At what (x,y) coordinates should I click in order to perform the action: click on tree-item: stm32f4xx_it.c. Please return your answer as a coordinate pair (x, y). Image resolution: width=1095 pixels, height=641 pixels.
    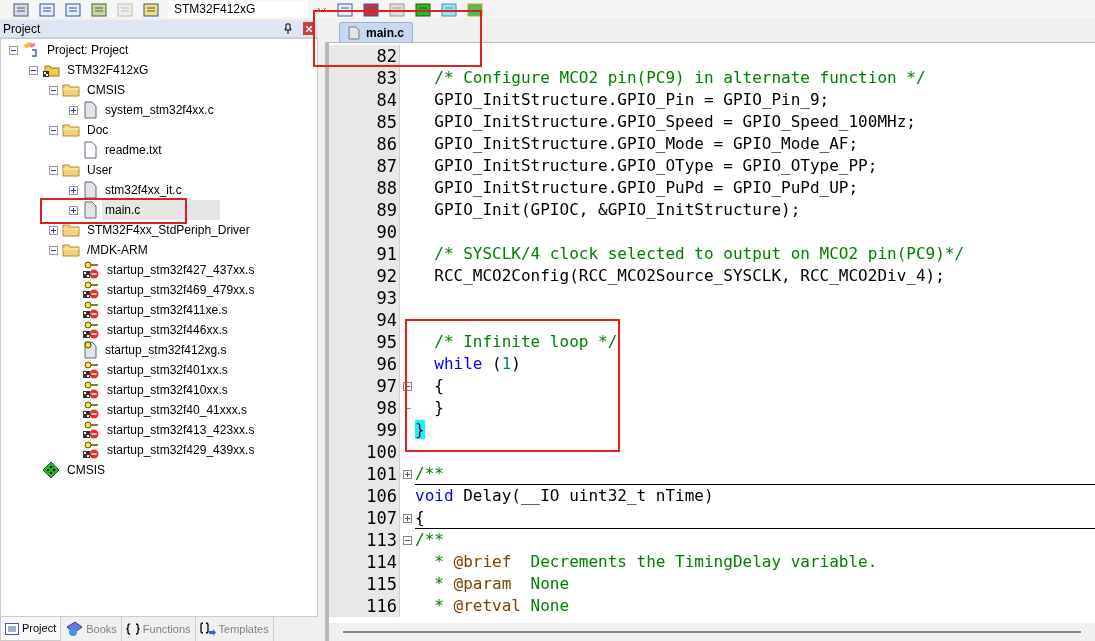
    Looking at the image, I should click on (143, 190).